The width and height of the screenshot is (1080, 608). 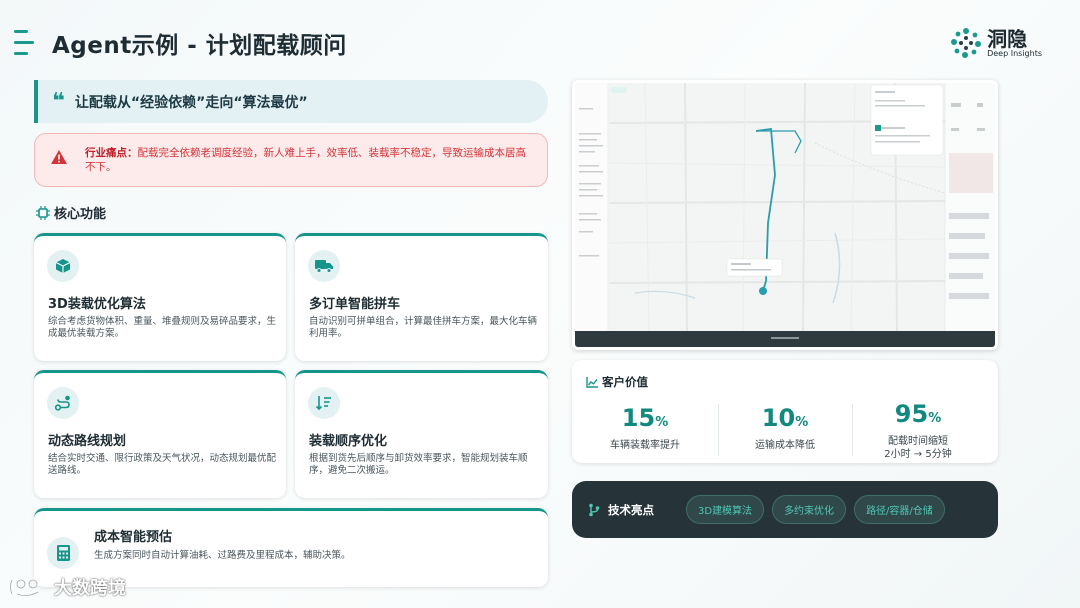 I want to click on pain-label: 行业痛点：, so click(x=111, y=153).